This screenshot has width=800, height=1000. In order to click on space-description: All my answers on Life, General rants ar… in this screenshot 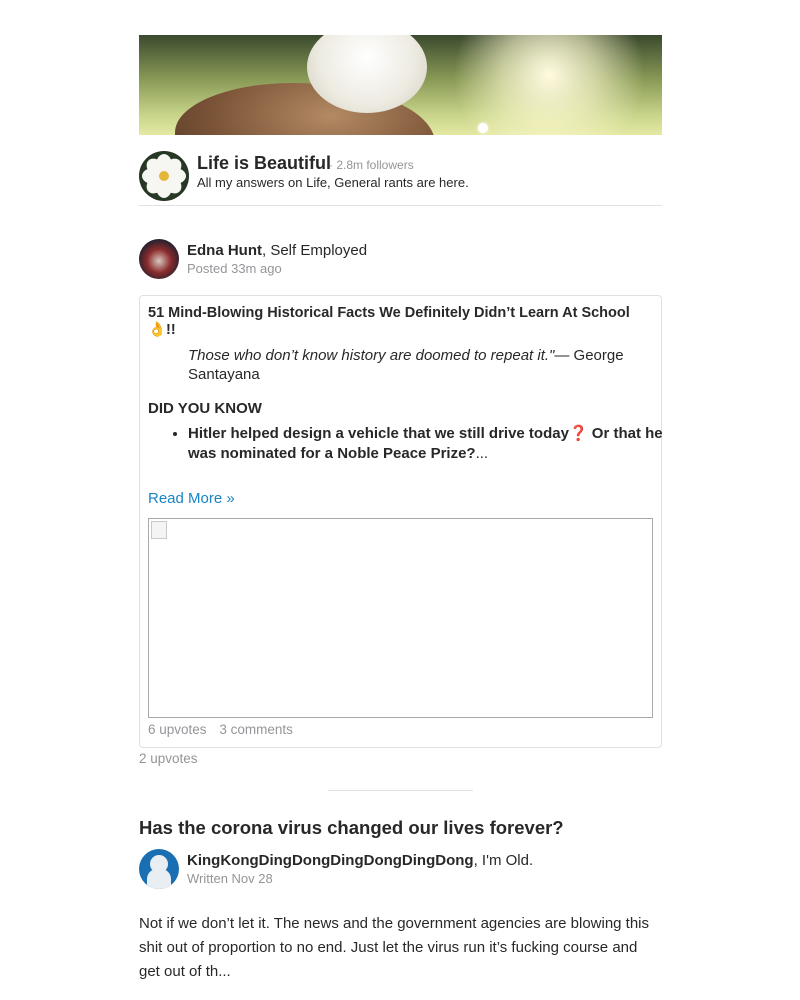, I will do `click(333, 182)`.